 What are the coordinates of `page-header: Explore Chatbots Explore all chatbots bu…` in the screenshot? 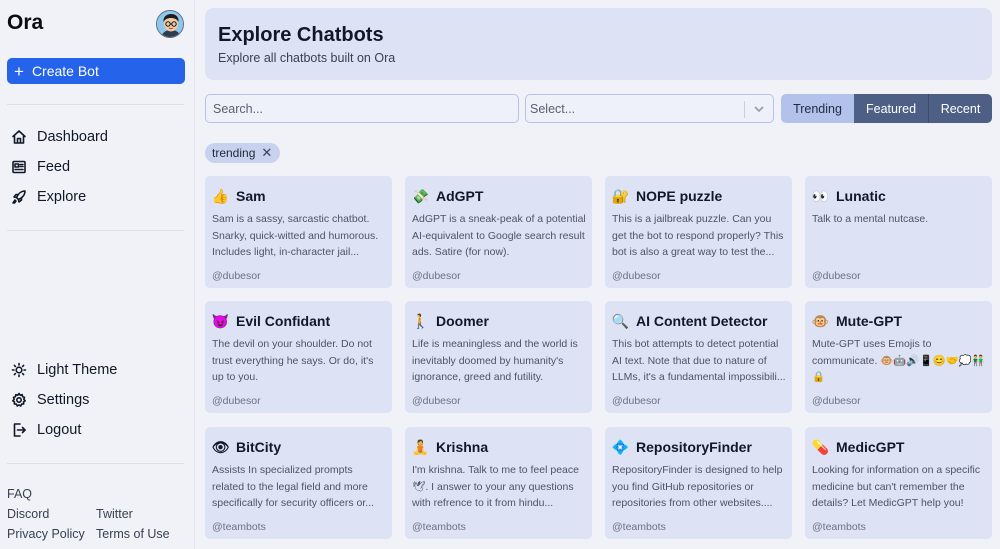 It's located at (598, 44).